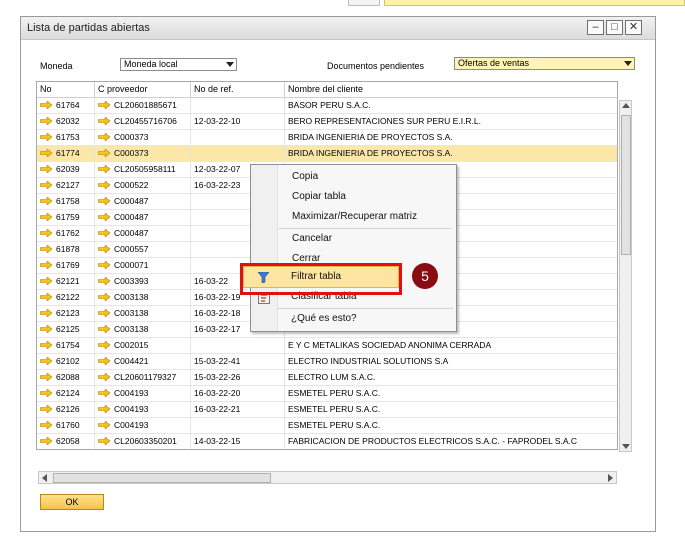  Describe the element at coordinates (305, 176) in the screenshot. I see `menu-item-copy: Copia` at that location.